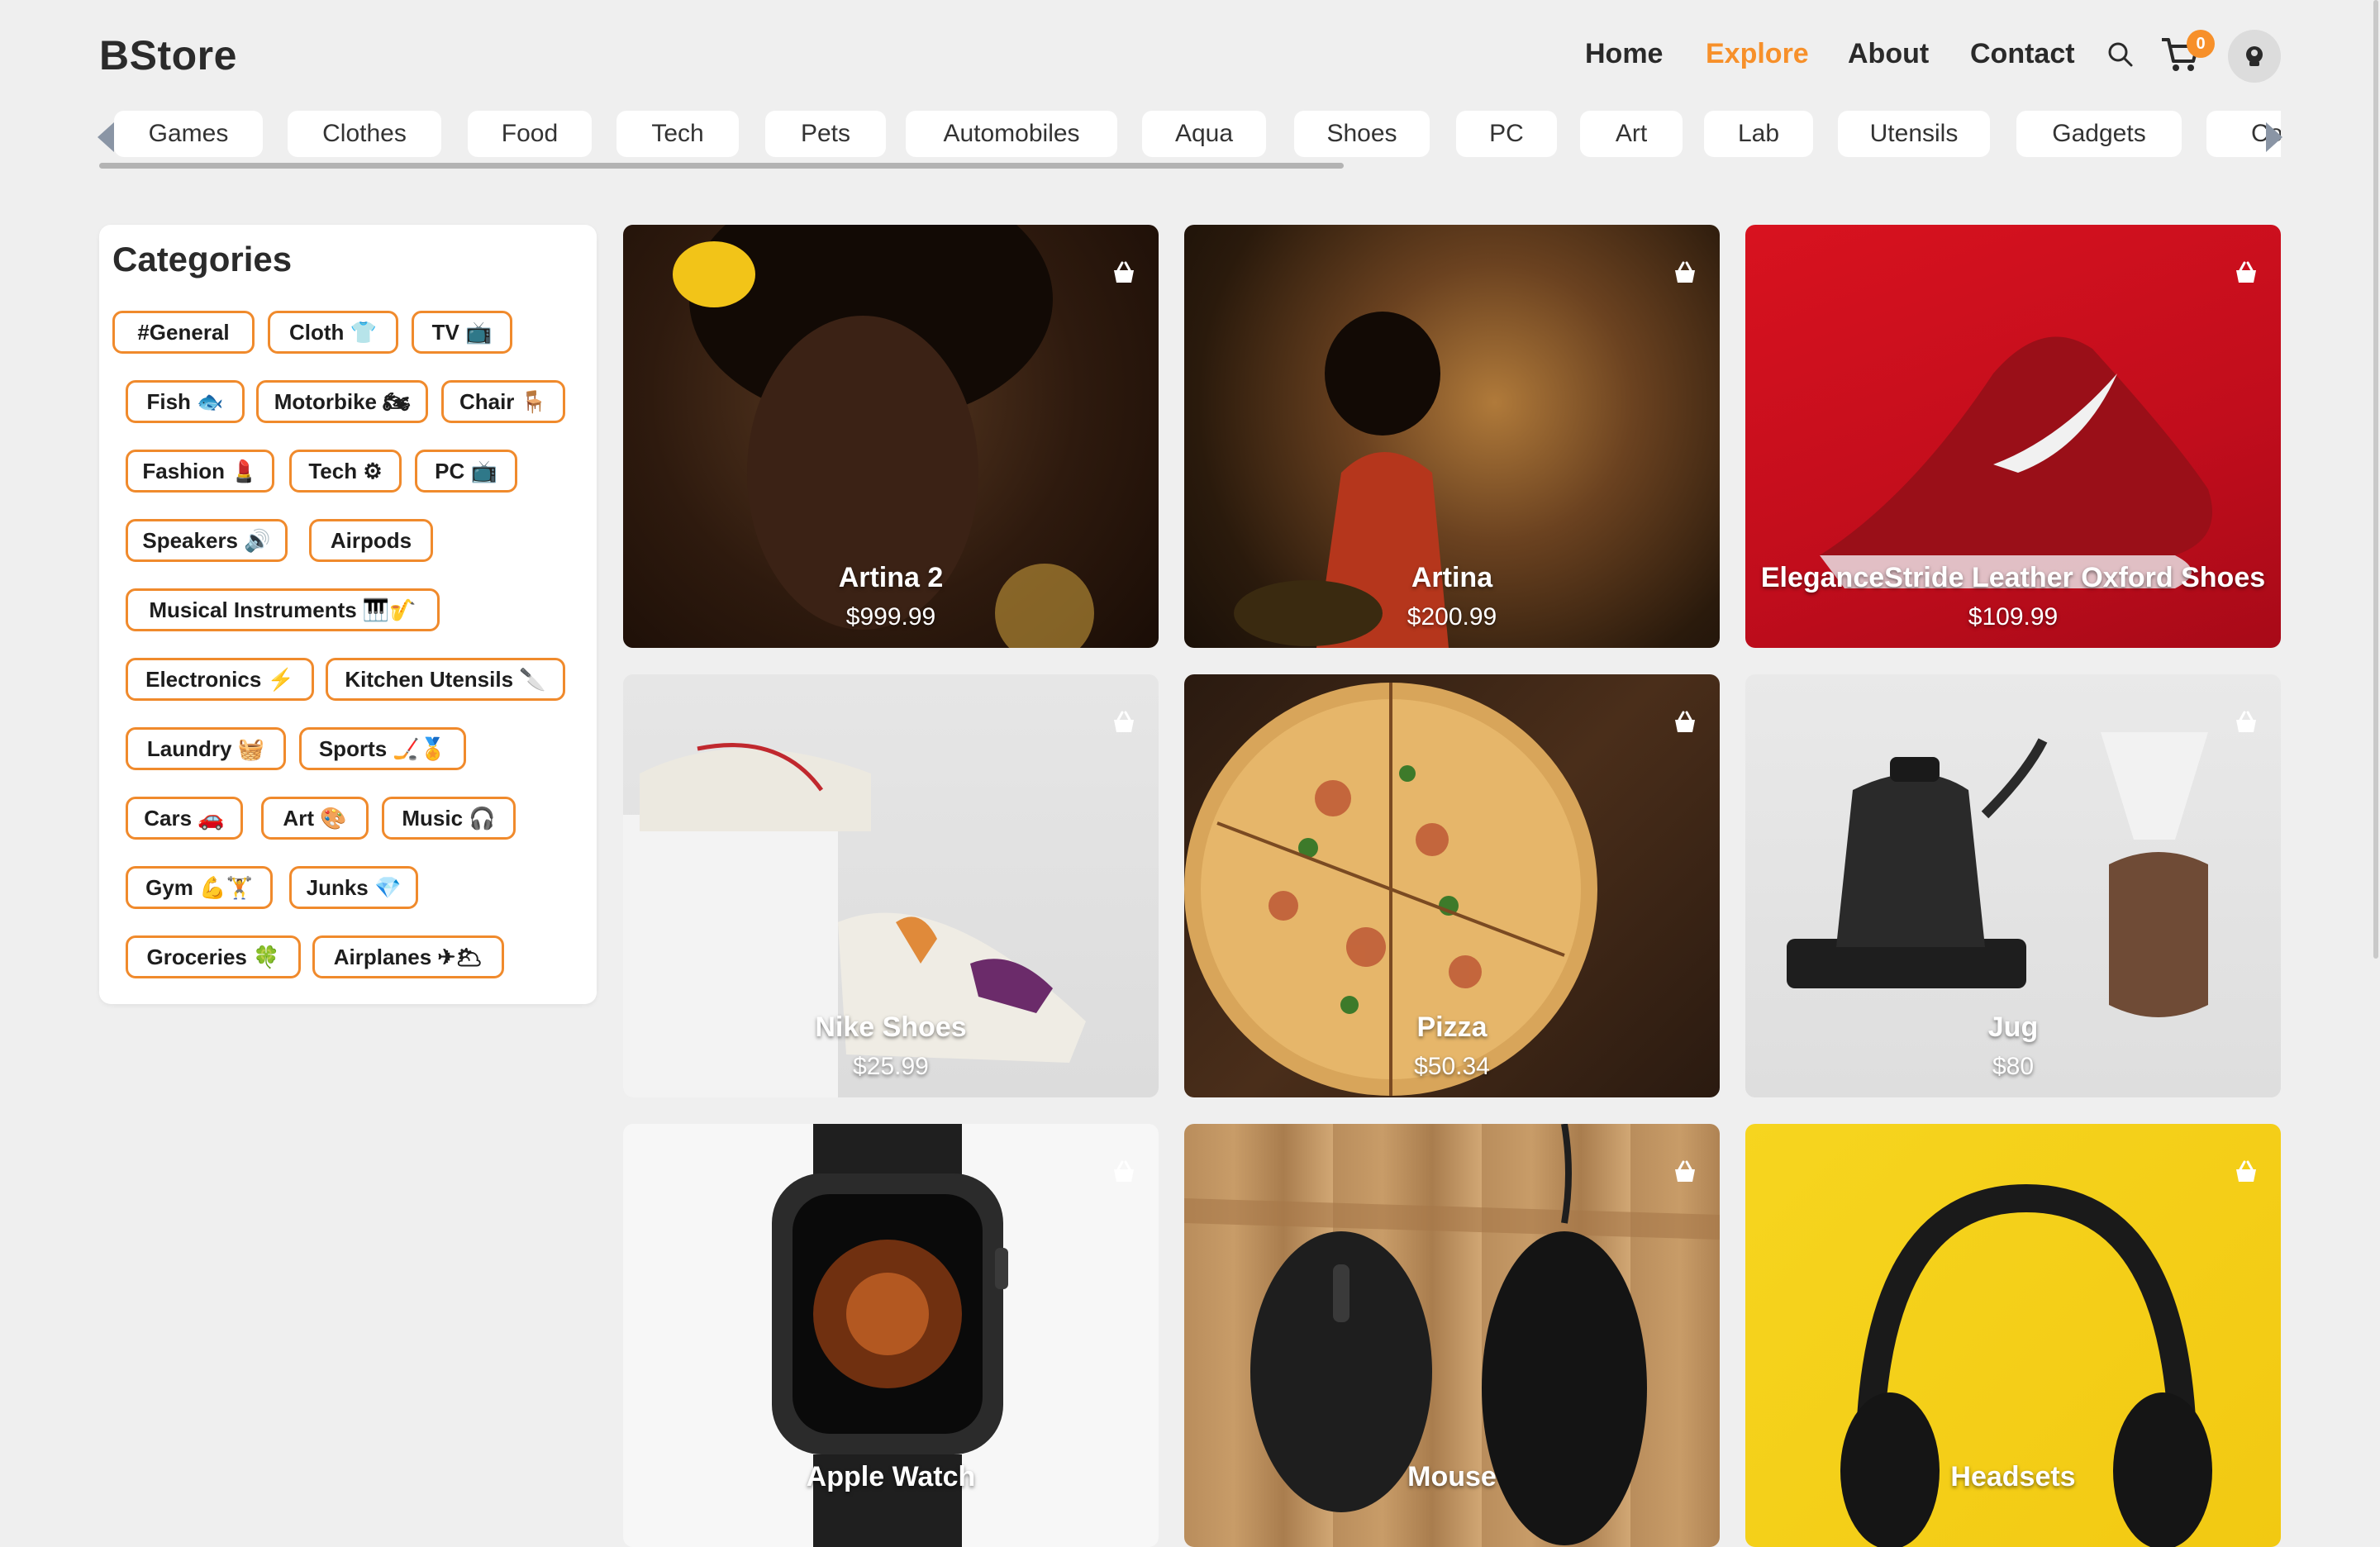  Describe the element at coordinates (2013, 885) in the screenshot. I see `product-card: Jug $80` at that location.